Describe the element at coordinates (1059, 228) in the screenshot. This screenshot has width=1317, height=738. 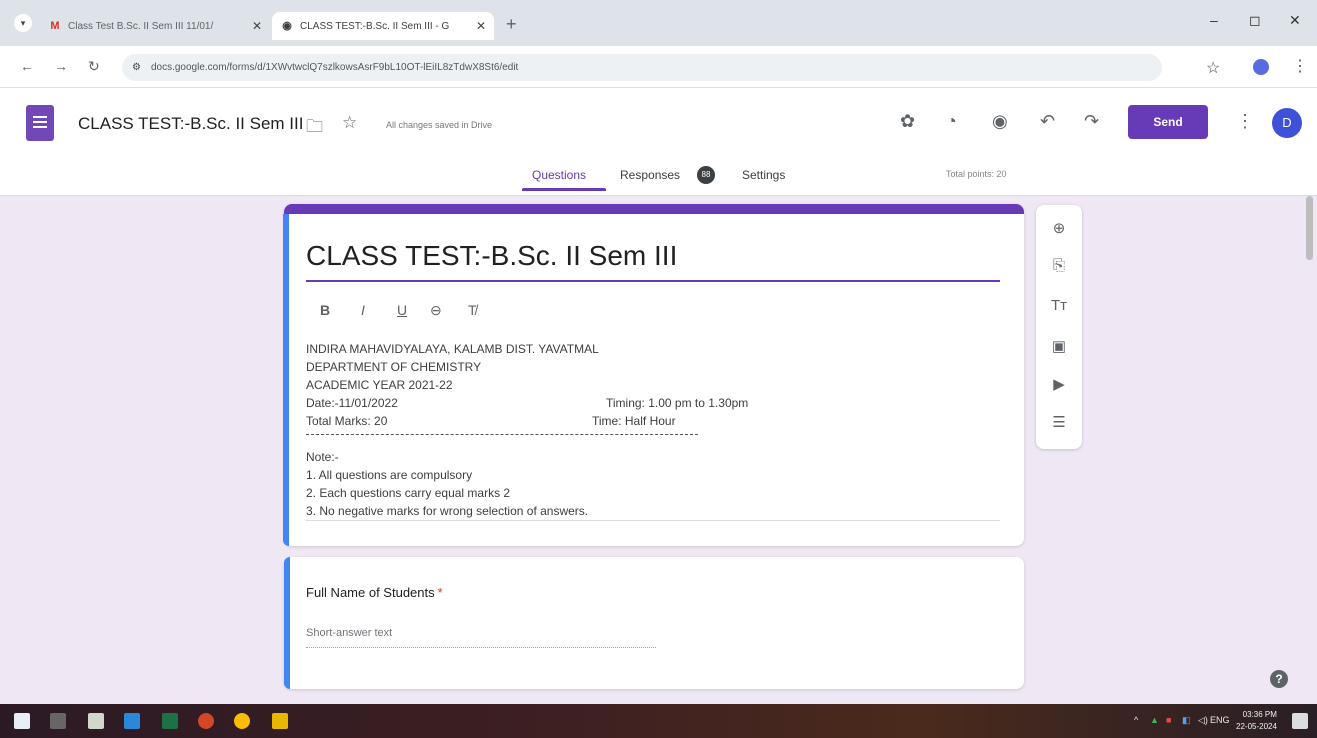
I see `add-question-icon: ⊕` at that location.